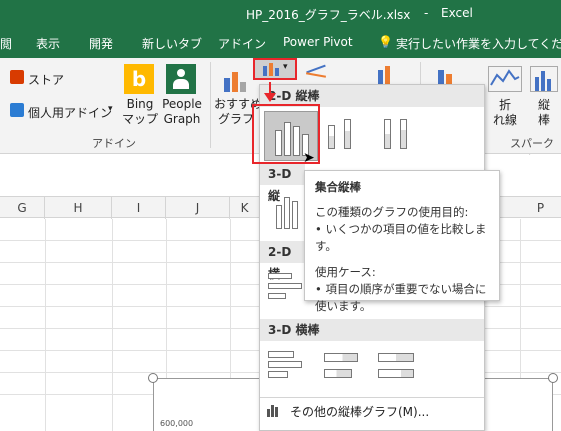 This screenshot has width=561, height=431. Describe the element at coordinates (319, 72) in the screenshot. I see `line-chart-icon` at that location.